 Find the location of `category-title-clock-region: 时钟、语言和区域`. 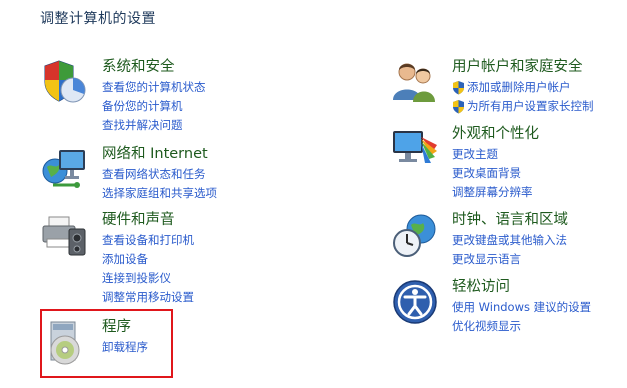

category-title-clock-region: 时钟、语言和区域 is located at coordinates (539, 220).